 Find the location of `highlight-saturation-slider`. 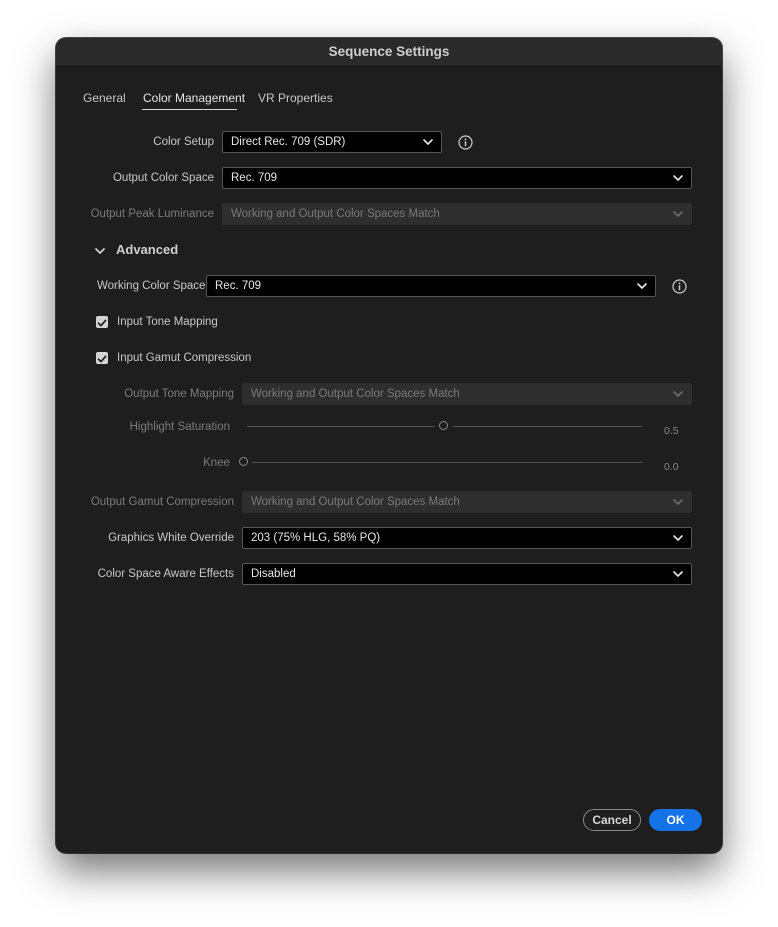

highlight-saturation-slider is located at coordinates (444, 426).